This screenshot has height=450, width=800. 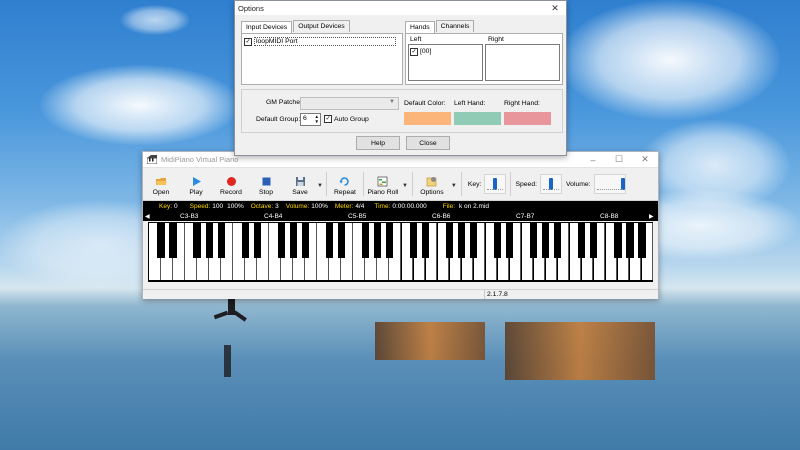 I want to click on options-button: Options, so click(x=432, y=184).